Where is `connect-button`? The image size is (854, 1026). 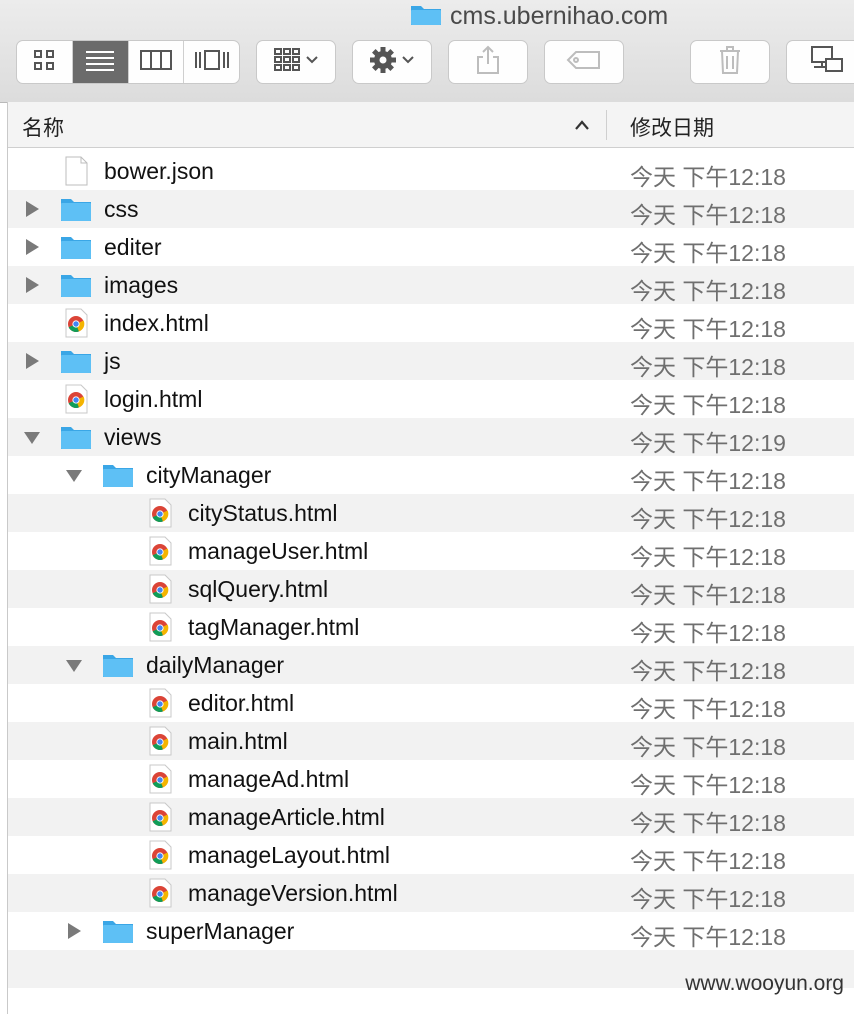 connect-button is located at coordinates (820, 62).